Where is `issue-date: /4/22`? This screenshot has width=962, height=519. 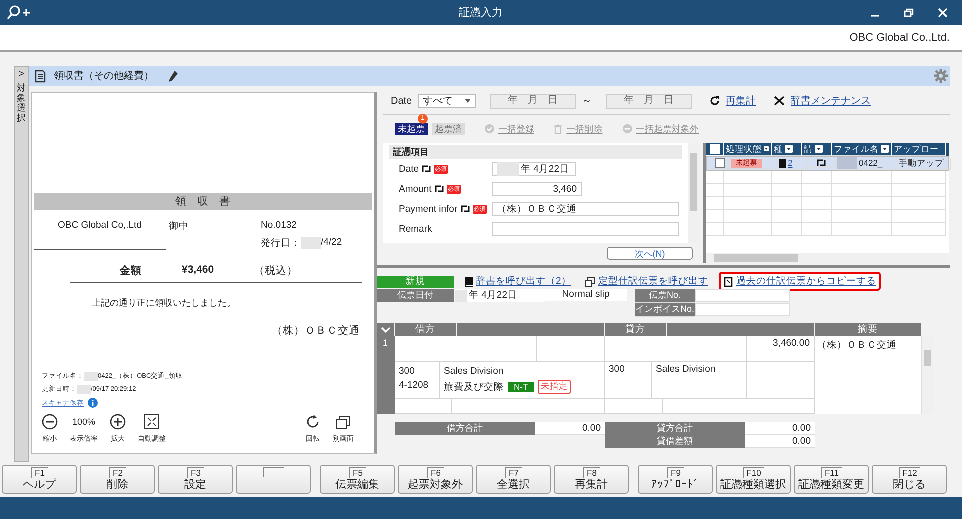
issue-date: /4/22 is located at coordinates (331, 243).